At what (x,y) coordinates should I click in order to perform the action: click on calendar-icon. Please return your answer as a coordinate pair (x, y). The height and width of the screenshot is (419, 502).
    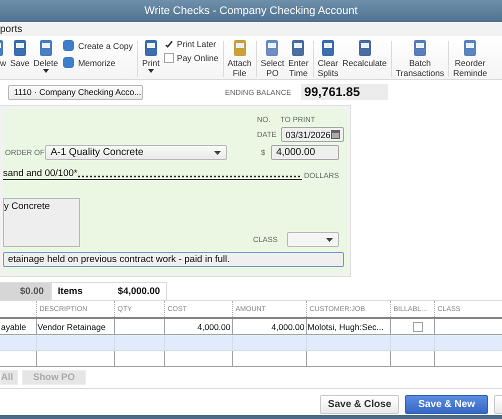
    Looking at the image, I should click on (335, 134).